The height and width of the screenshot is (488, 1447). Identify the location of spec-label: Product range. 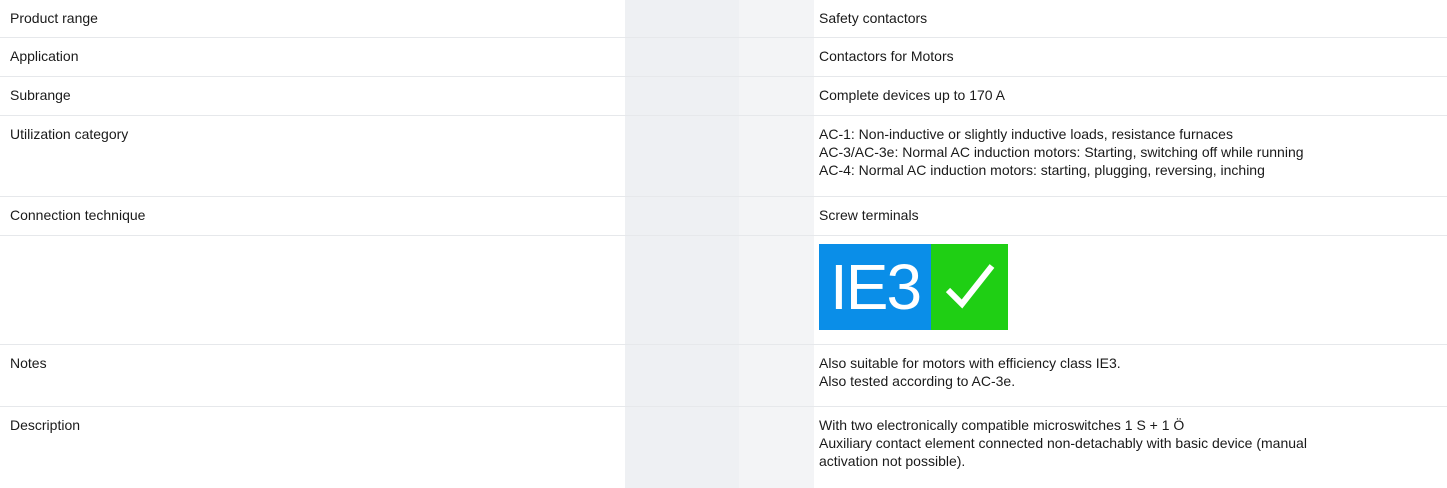
(54, 18).